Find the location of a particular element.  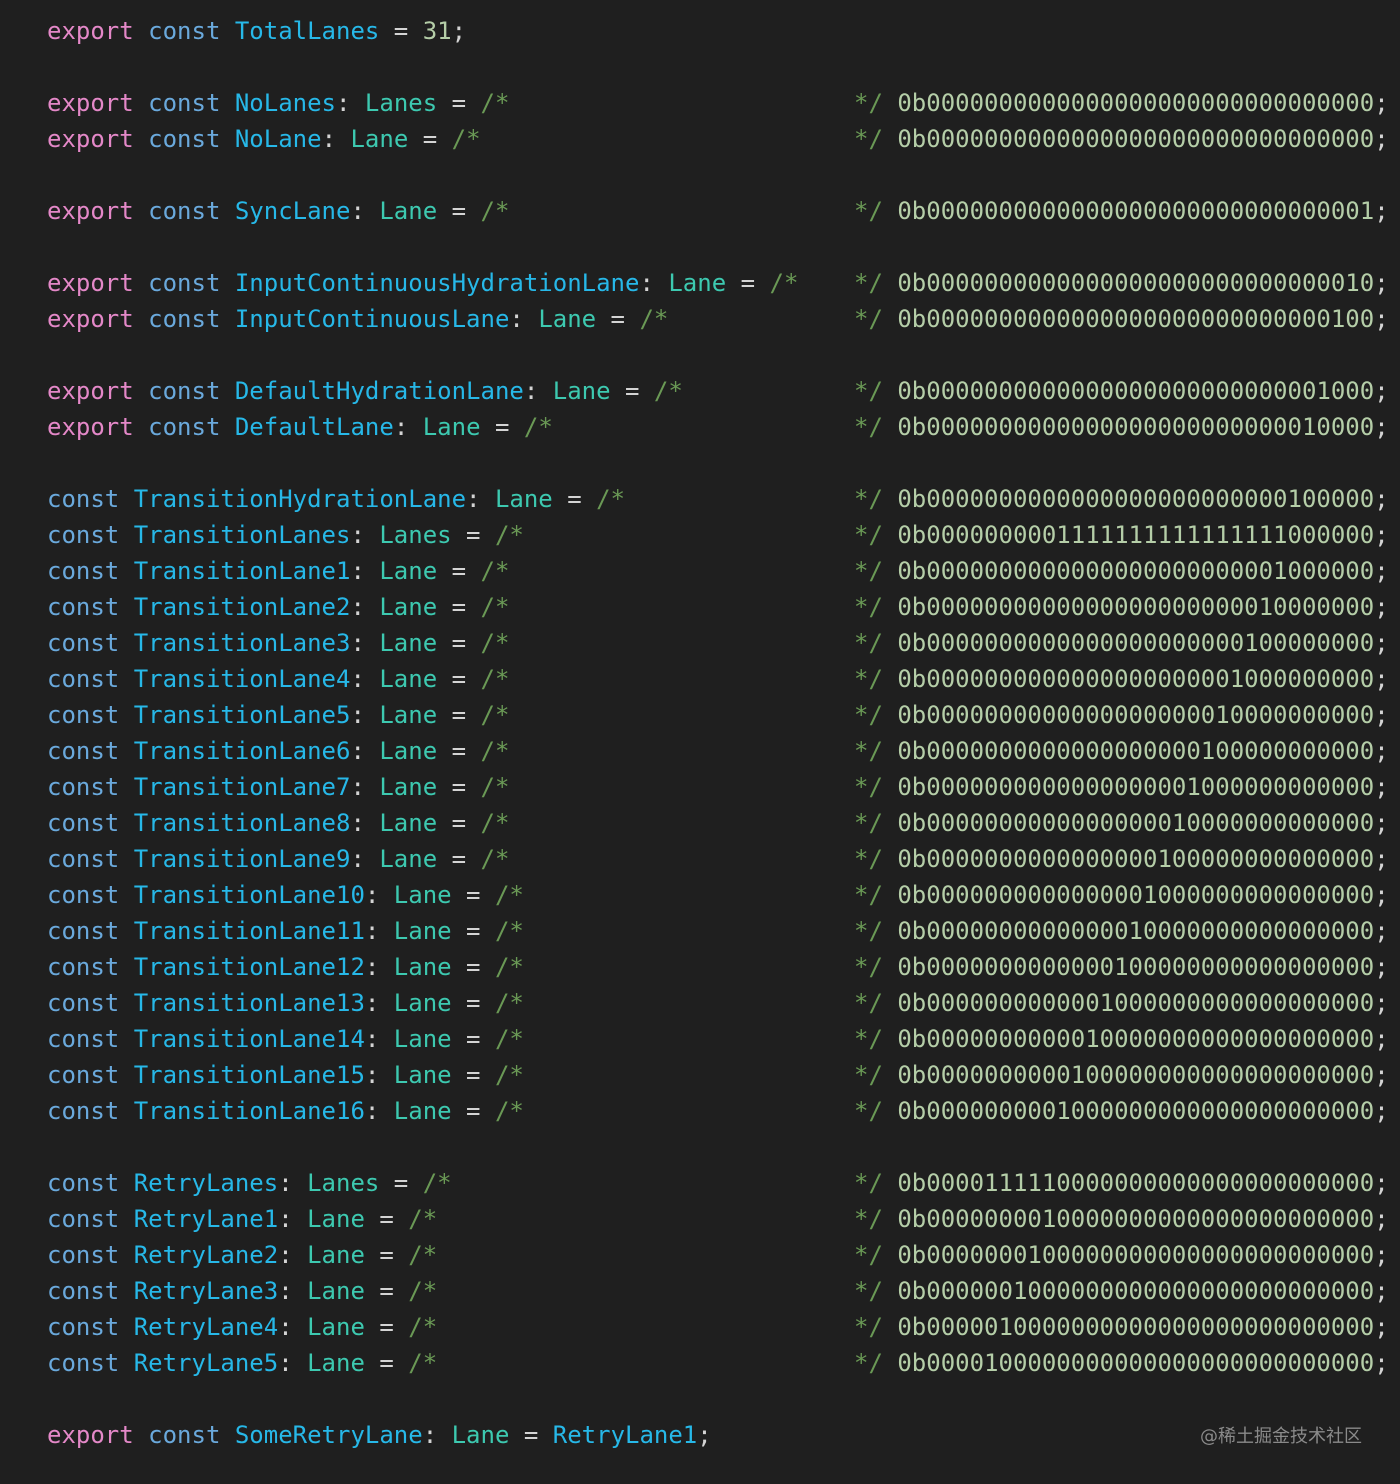

binary-literal: 0b0000000000000000100000000000000 is located at coordinates (1136, 859).